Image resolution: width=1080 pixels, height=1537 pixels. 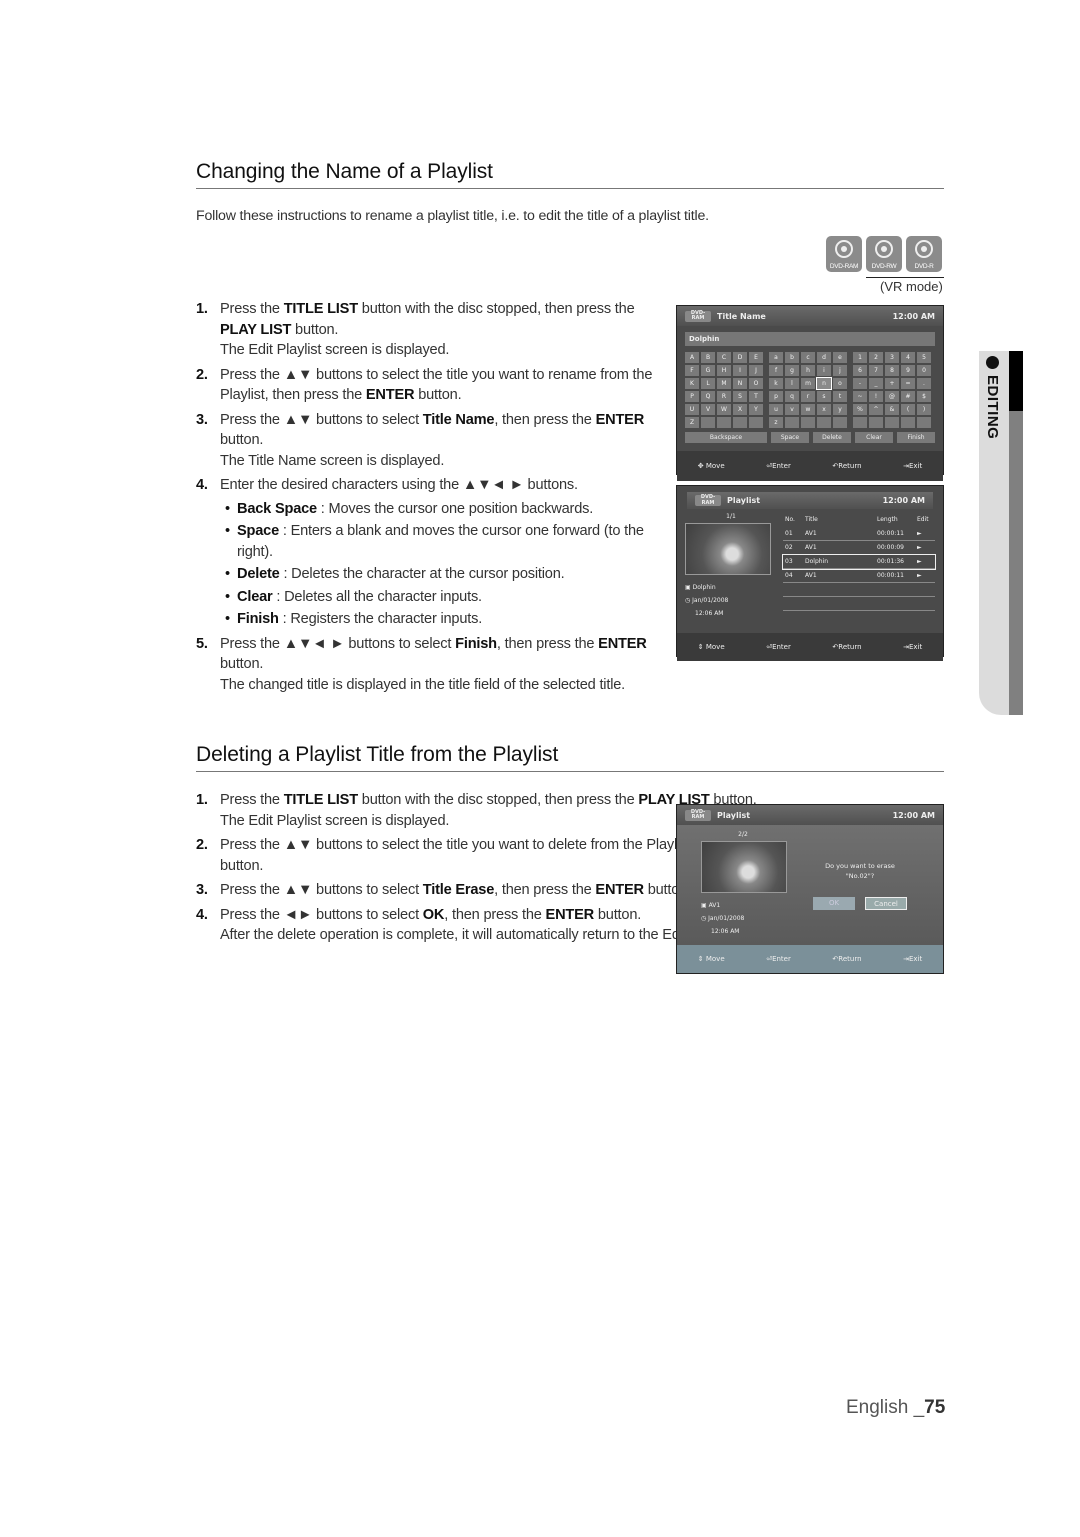 What do you see at coordinates (876, 409) in the screenshot?
I see `key-^: ^` at bounding box center [876, 409].